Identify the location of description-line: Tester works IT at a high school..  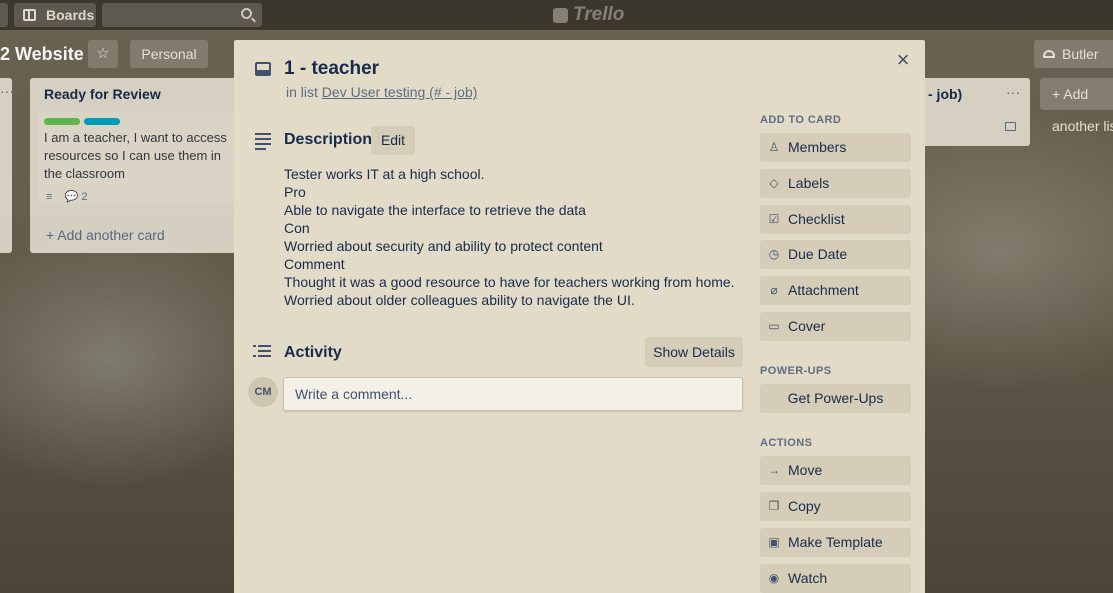
(384, 174).